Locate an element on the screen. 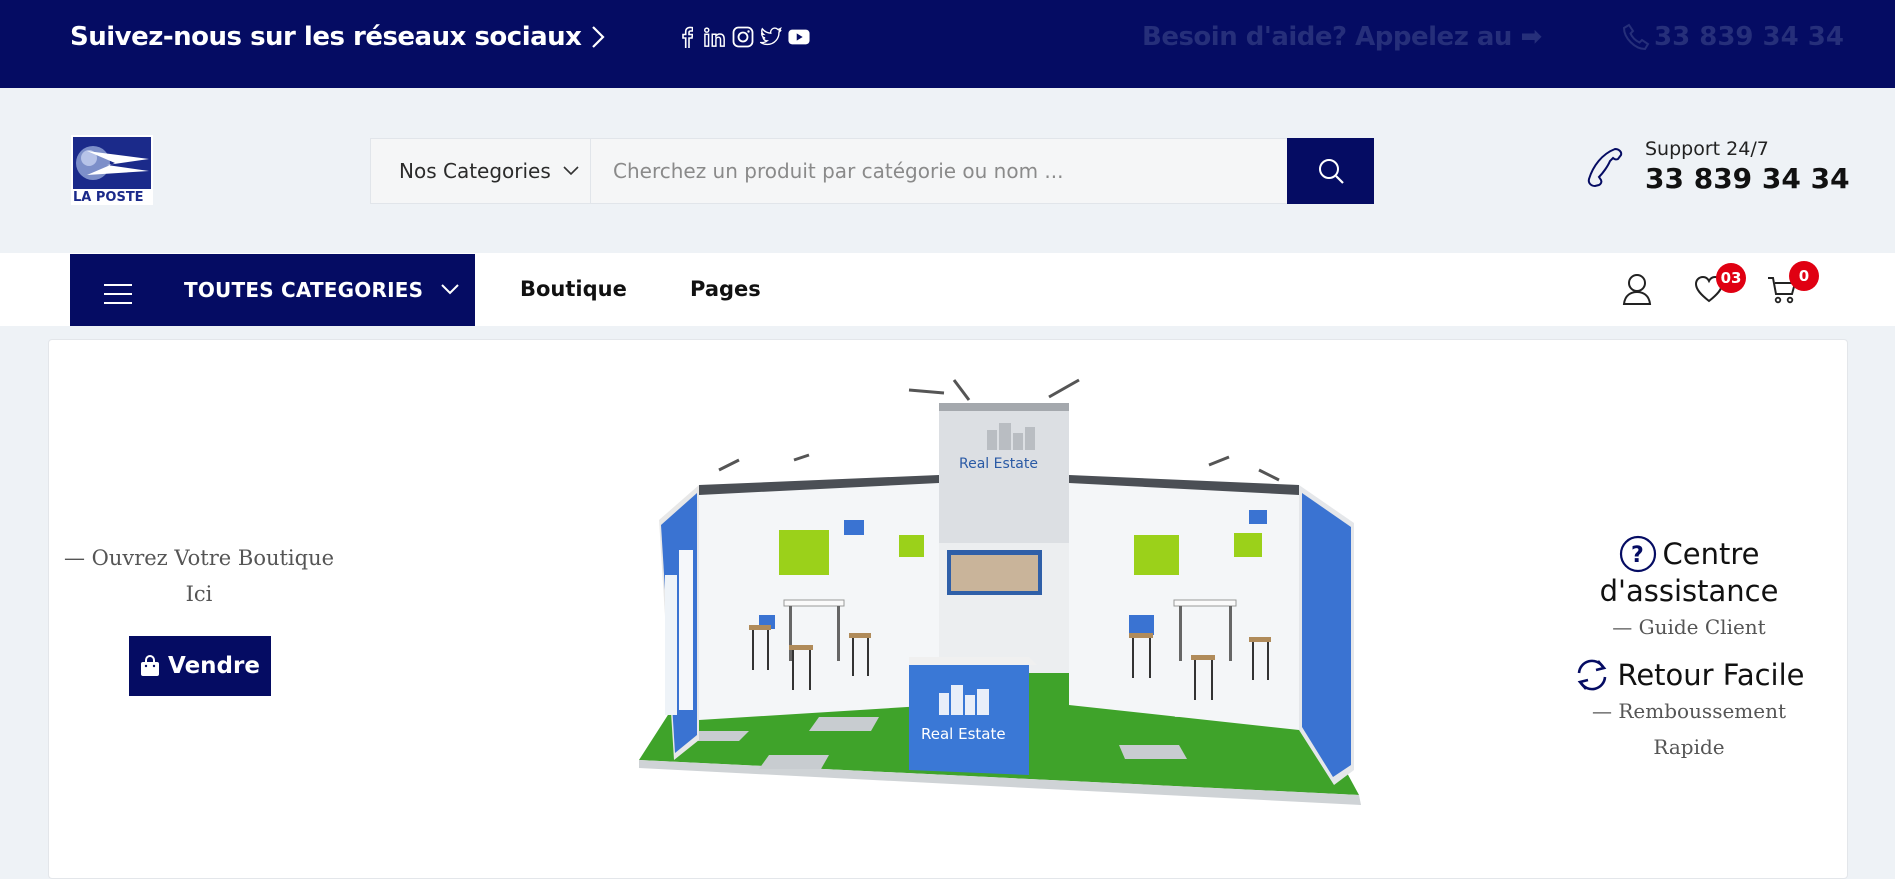 The image size is (1895, 879). shopping-bag-icon is located at coordinates (150, 665).